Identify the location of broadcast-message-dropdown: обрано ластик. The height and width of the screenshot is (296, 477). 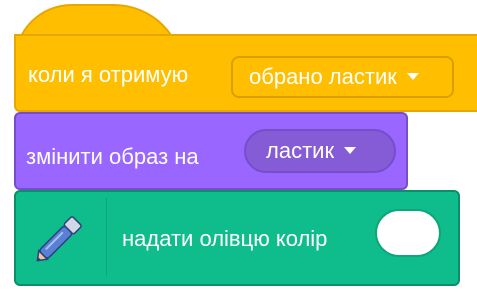
(342, 77).